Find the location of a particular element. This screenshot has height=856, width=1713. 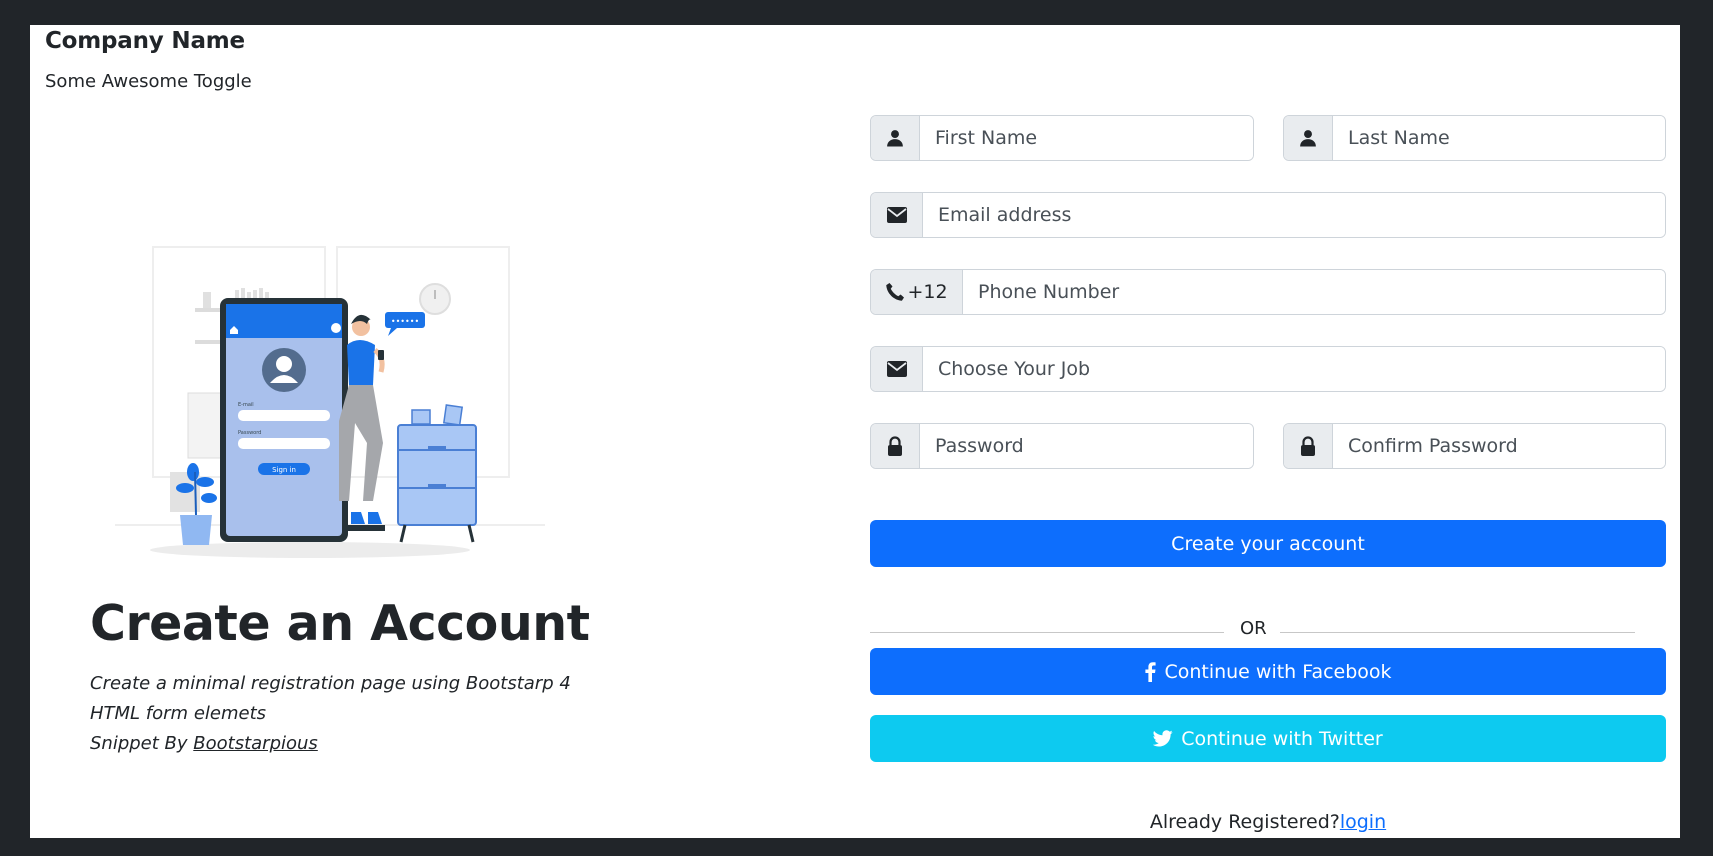

navbar-toggle: Some Awesome Toggle is located at coordinates (148, 81).